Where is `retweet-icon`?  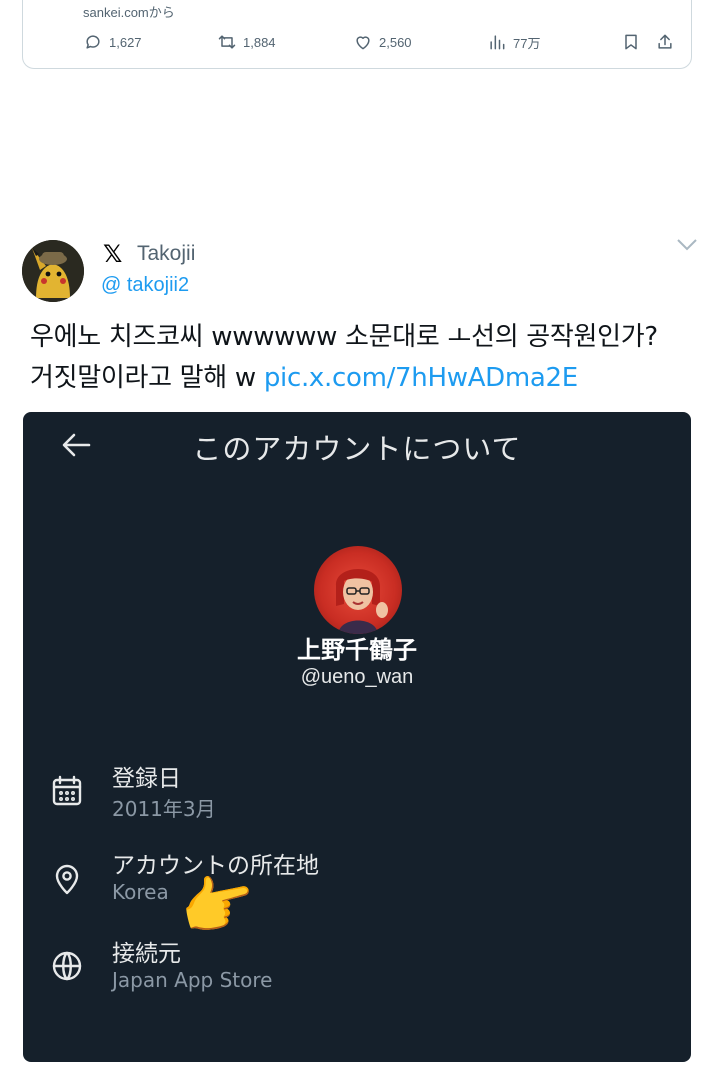 retweet-icon is located at coordinates (227, 42).